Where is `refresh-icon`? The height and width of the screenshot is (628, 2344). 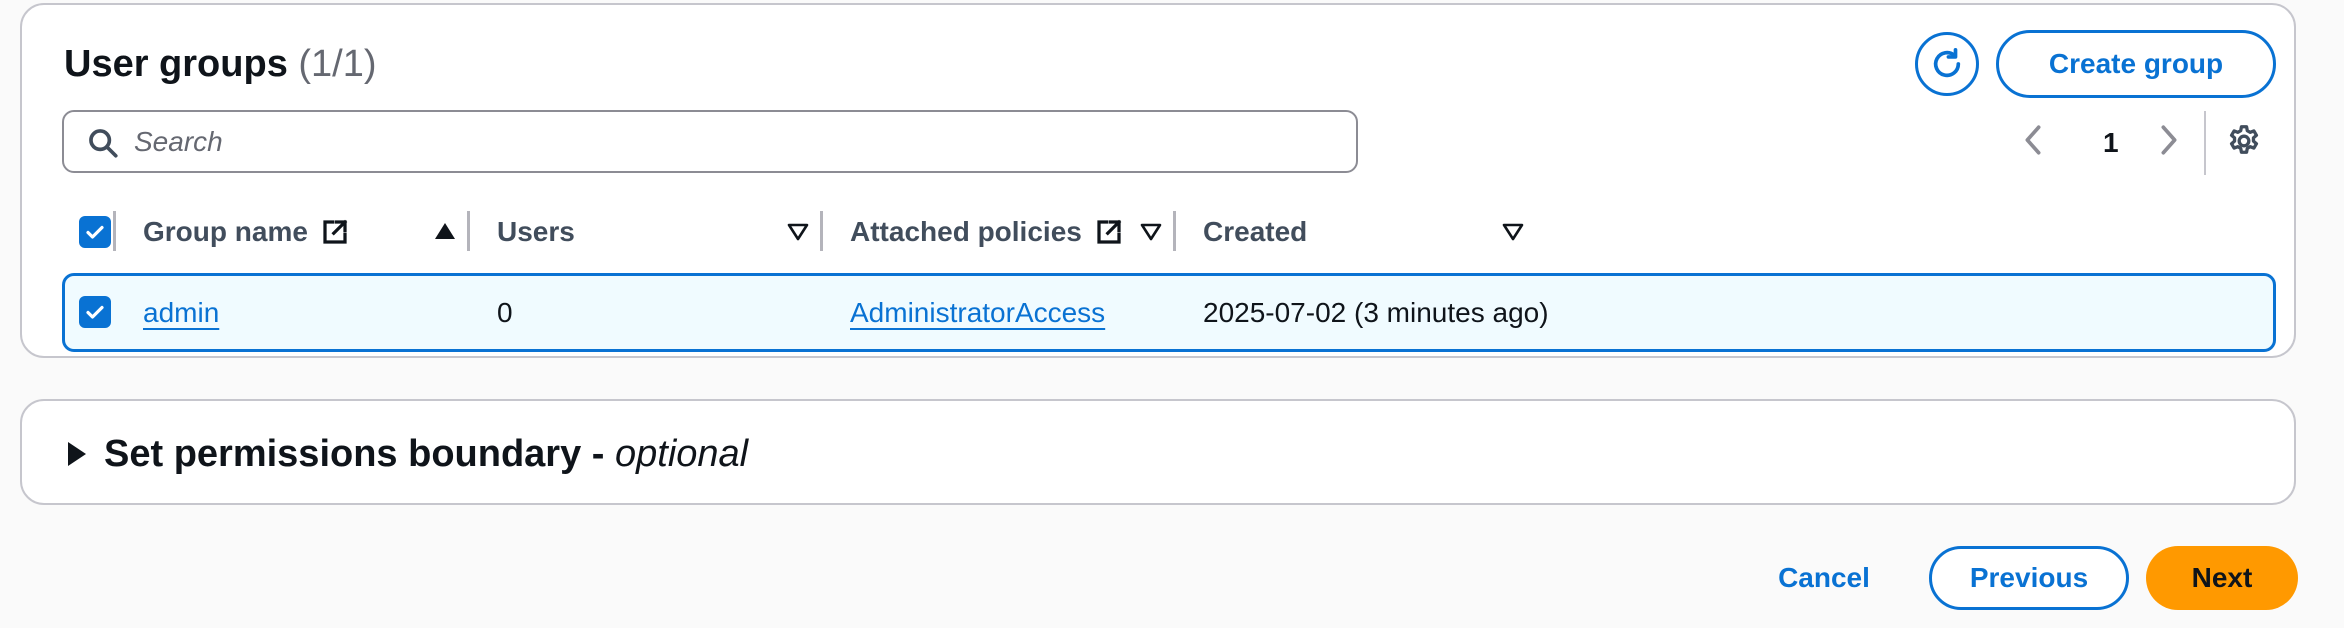 refresh-icon is located at coordinates (1947, 62).